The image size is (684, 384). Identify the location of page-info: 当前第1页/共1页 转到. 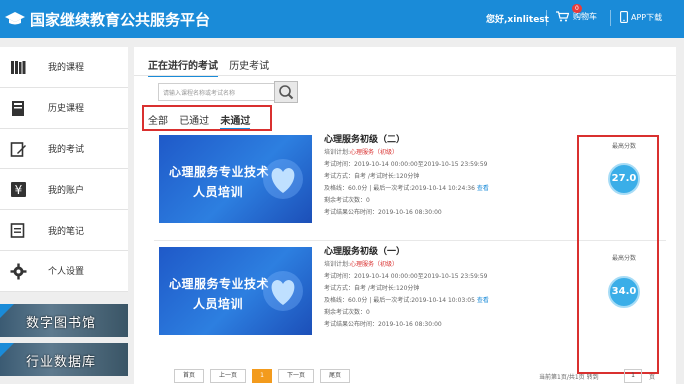
(569, 377).